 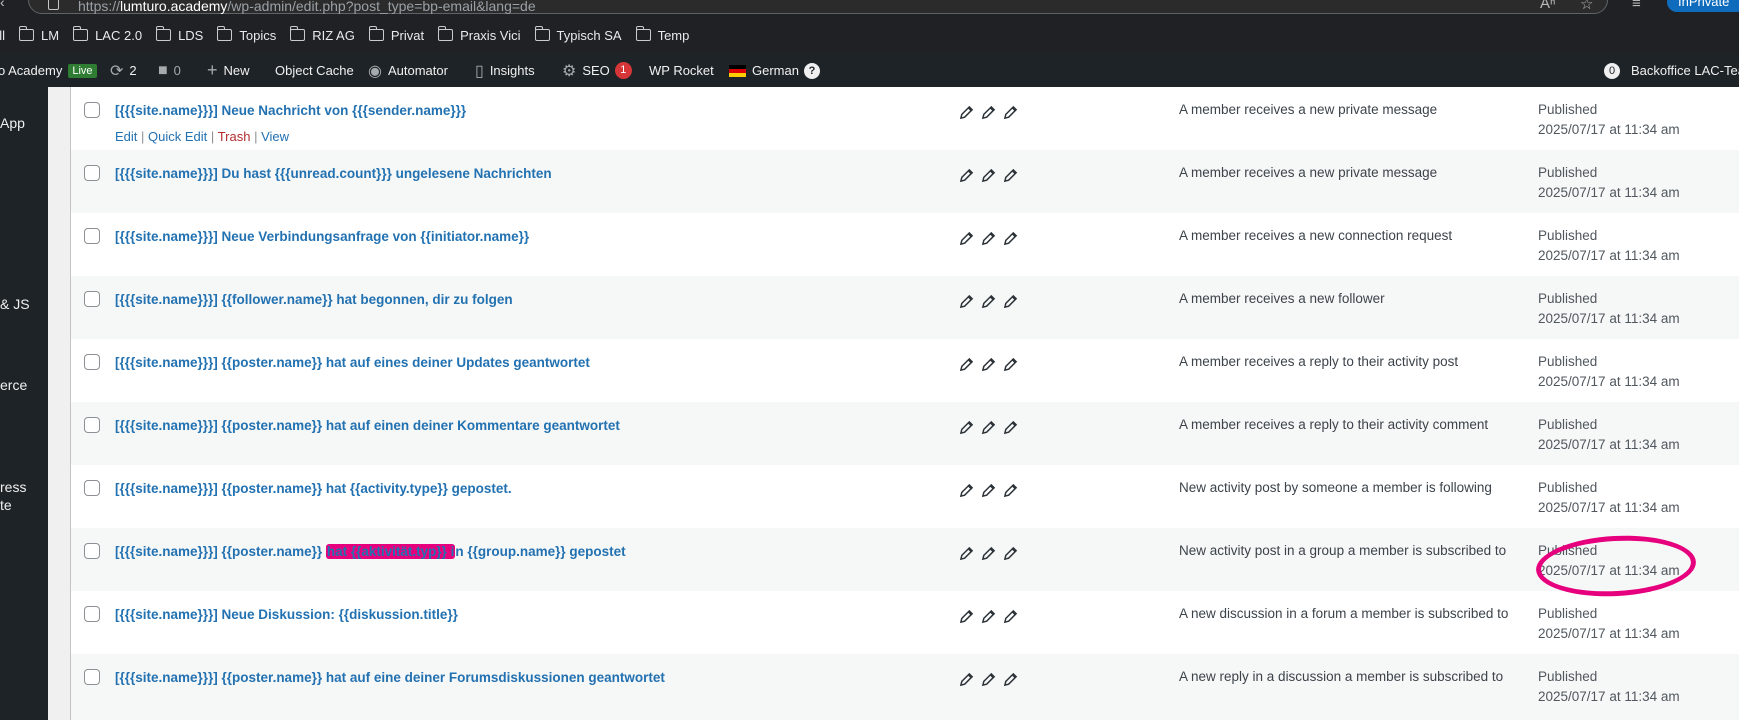 I want to click on page-info-icon, so click(x=53, y=5).